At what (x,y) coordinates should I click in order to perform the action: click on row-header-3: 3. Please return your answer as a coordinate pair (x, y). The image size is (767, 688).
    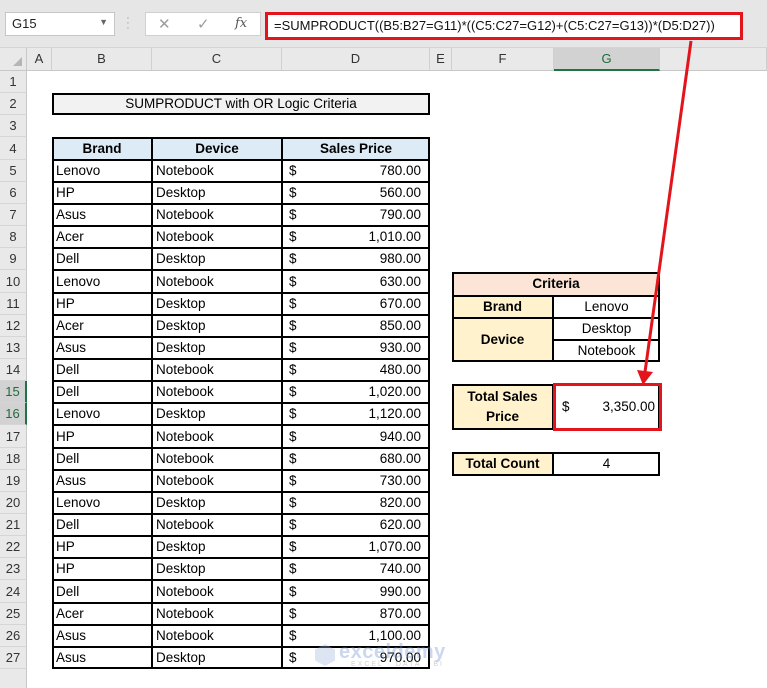
    Looking at the image, I should click on (13, 126).